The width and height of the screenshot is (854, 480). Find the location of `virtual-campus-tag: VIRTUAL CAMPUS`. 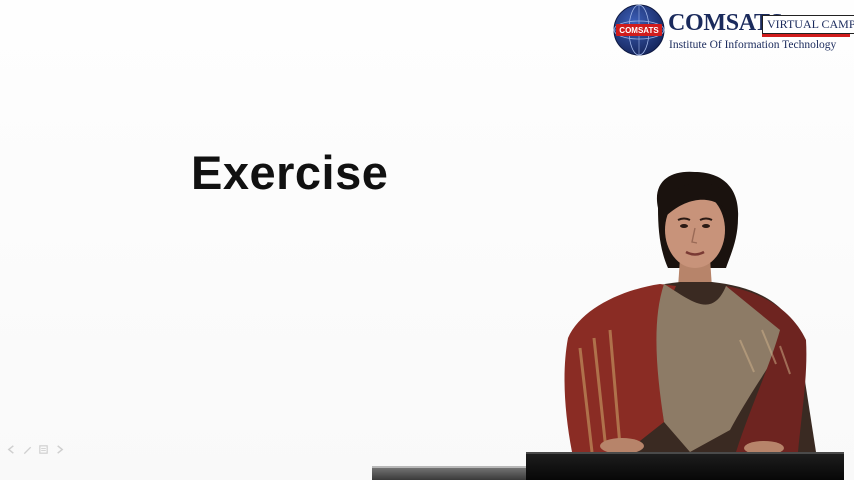

virtual-campus-tag: VIRTUAL CAMPUS is located at coordinates (808, 24).